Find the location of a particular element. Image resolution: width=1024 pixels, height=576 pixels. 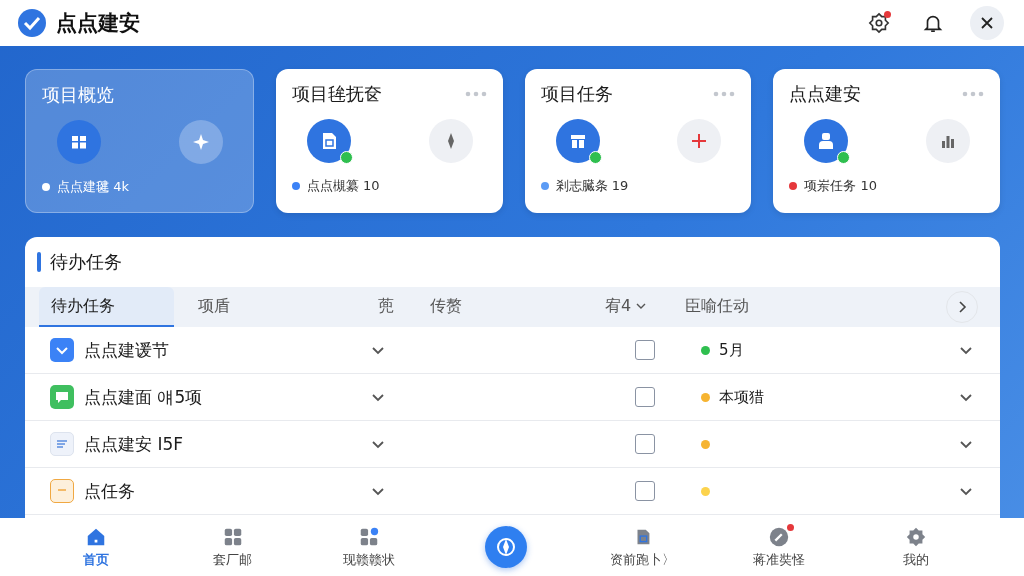

logo-icon is located at coordinates (32, 23).